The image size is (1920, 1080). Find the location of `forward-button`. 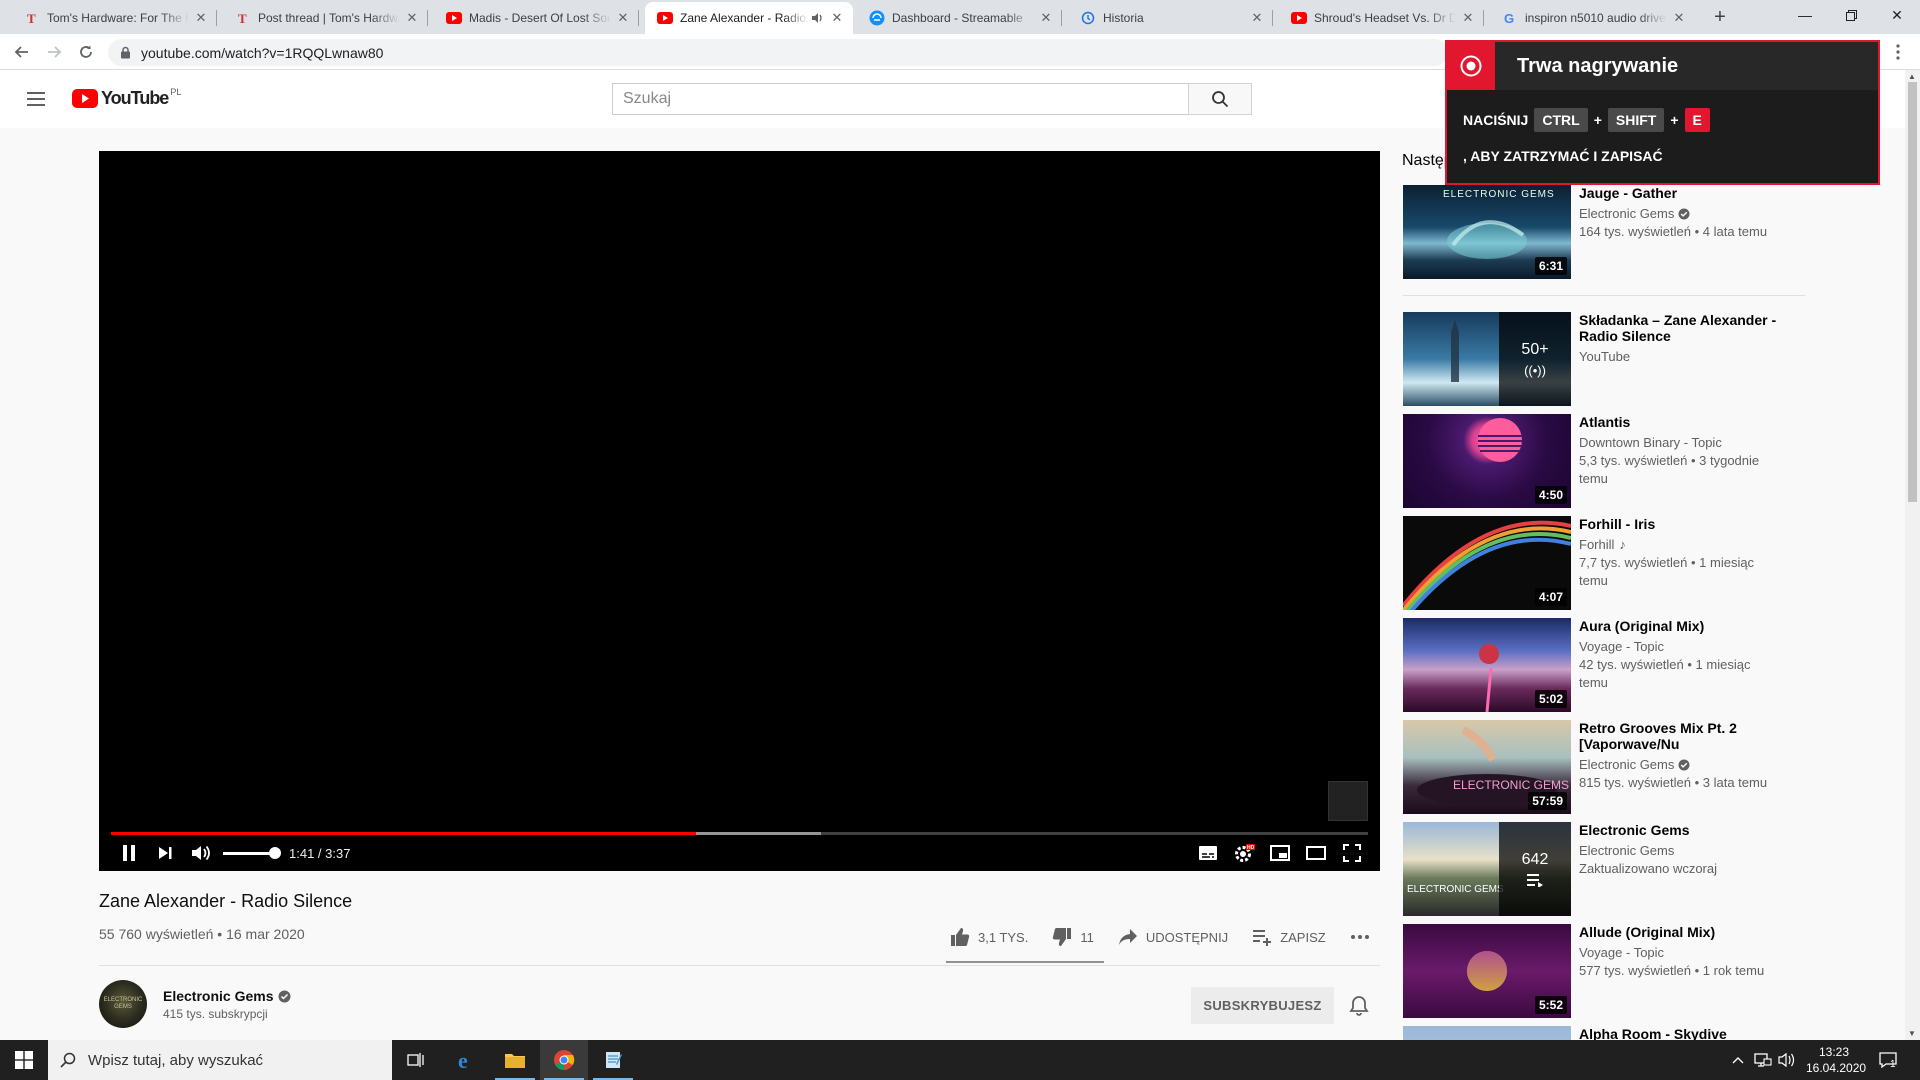

forward-button is located at coordinates (54, 52).